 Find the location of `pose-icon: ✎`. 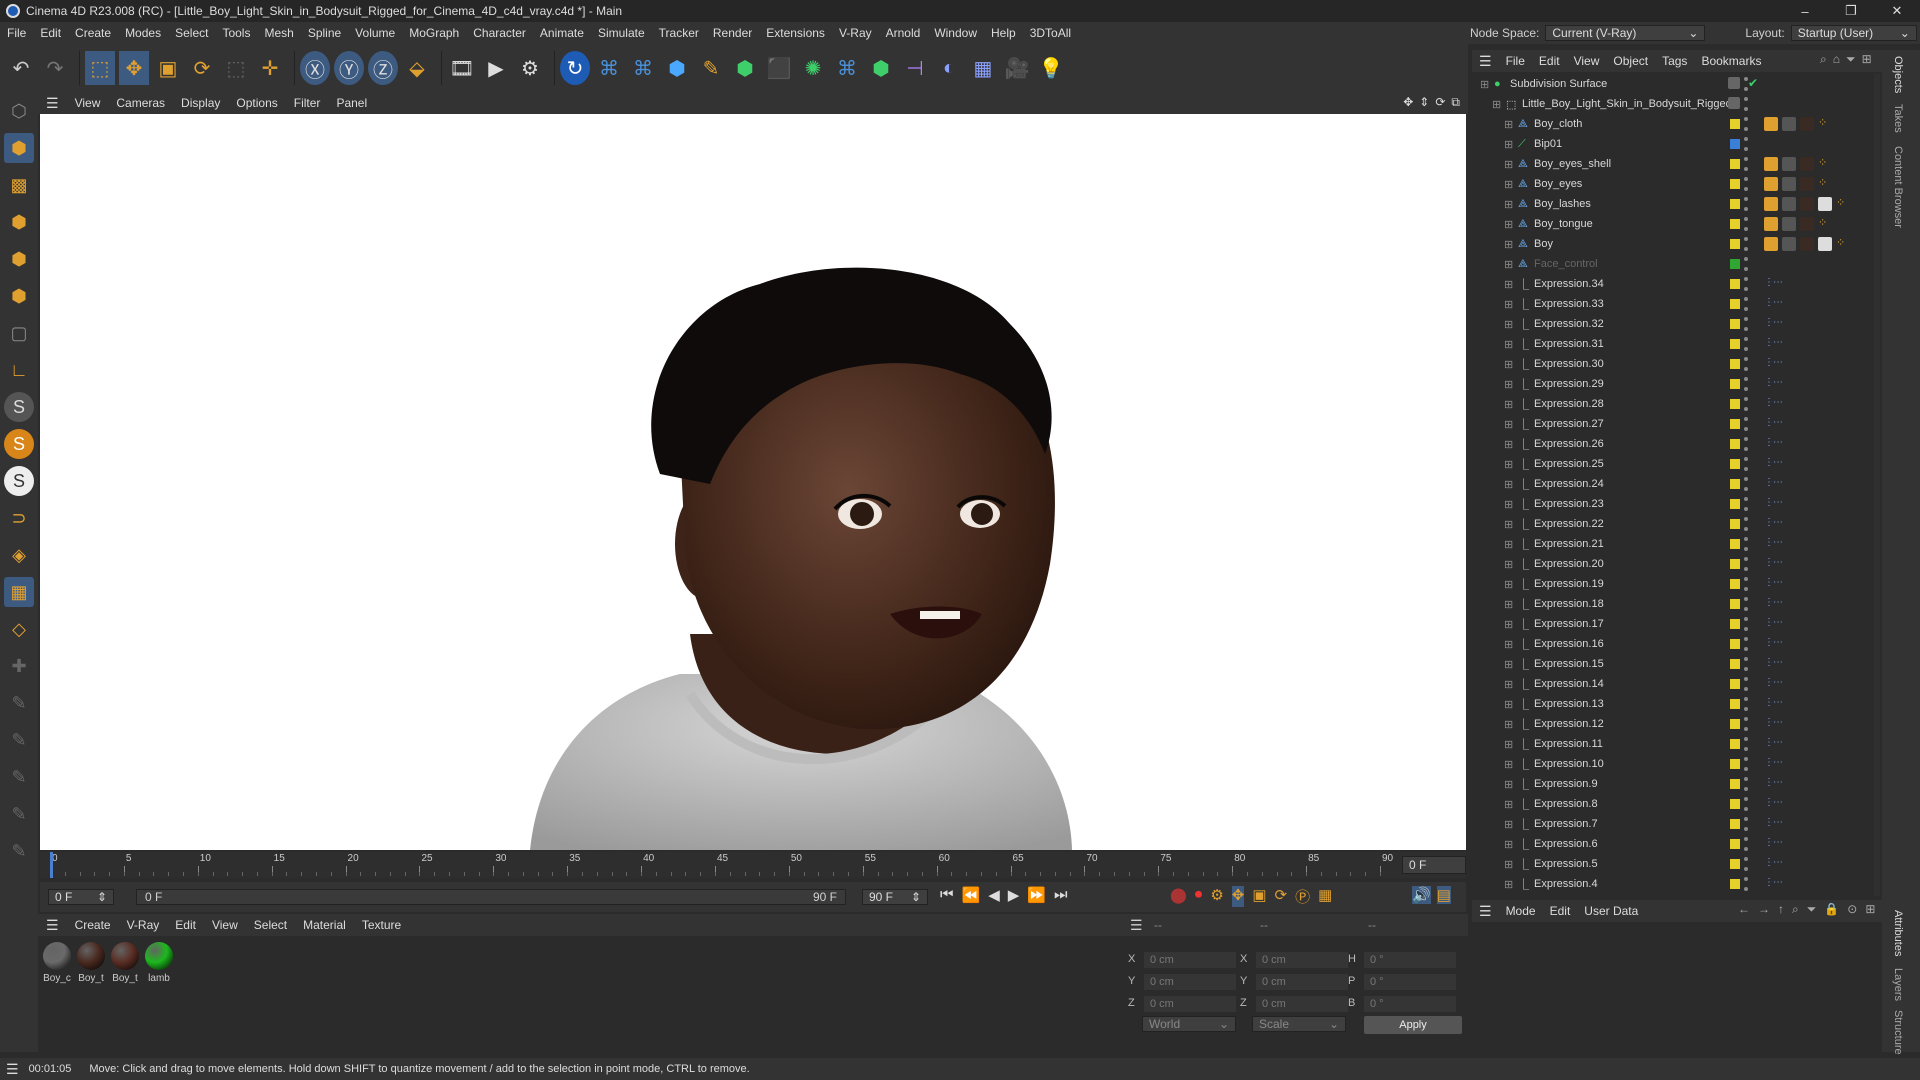

pose-icon: ✎ is located at coordinates (19, 777).